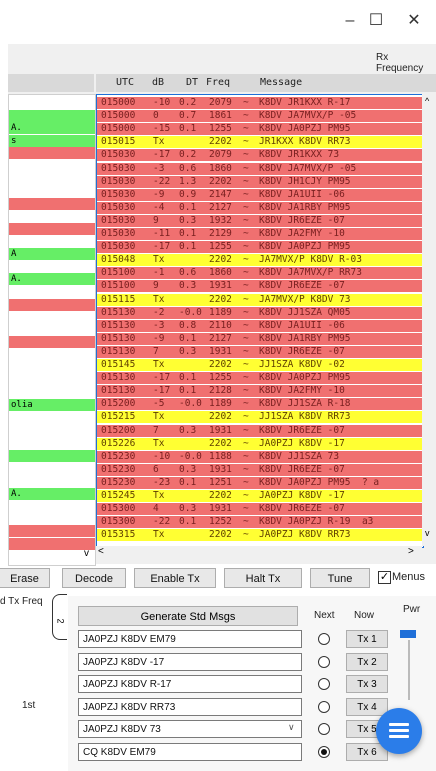 This screenshot has width=436, height=771. Describe the element at coordinates (190, 706) in the screenshot. I see `tx4-message-field: JA0PZJ K8DV RR73` at that location.